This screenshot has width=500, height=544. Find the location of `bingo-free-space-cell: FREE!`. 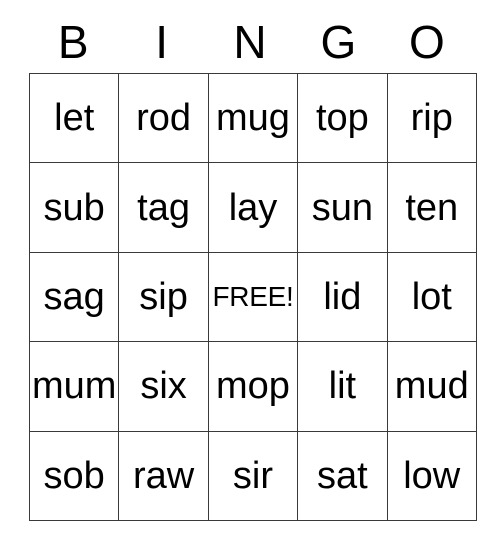

bingo-free-space-cell: FREE! is located at coordinates (253, 297).